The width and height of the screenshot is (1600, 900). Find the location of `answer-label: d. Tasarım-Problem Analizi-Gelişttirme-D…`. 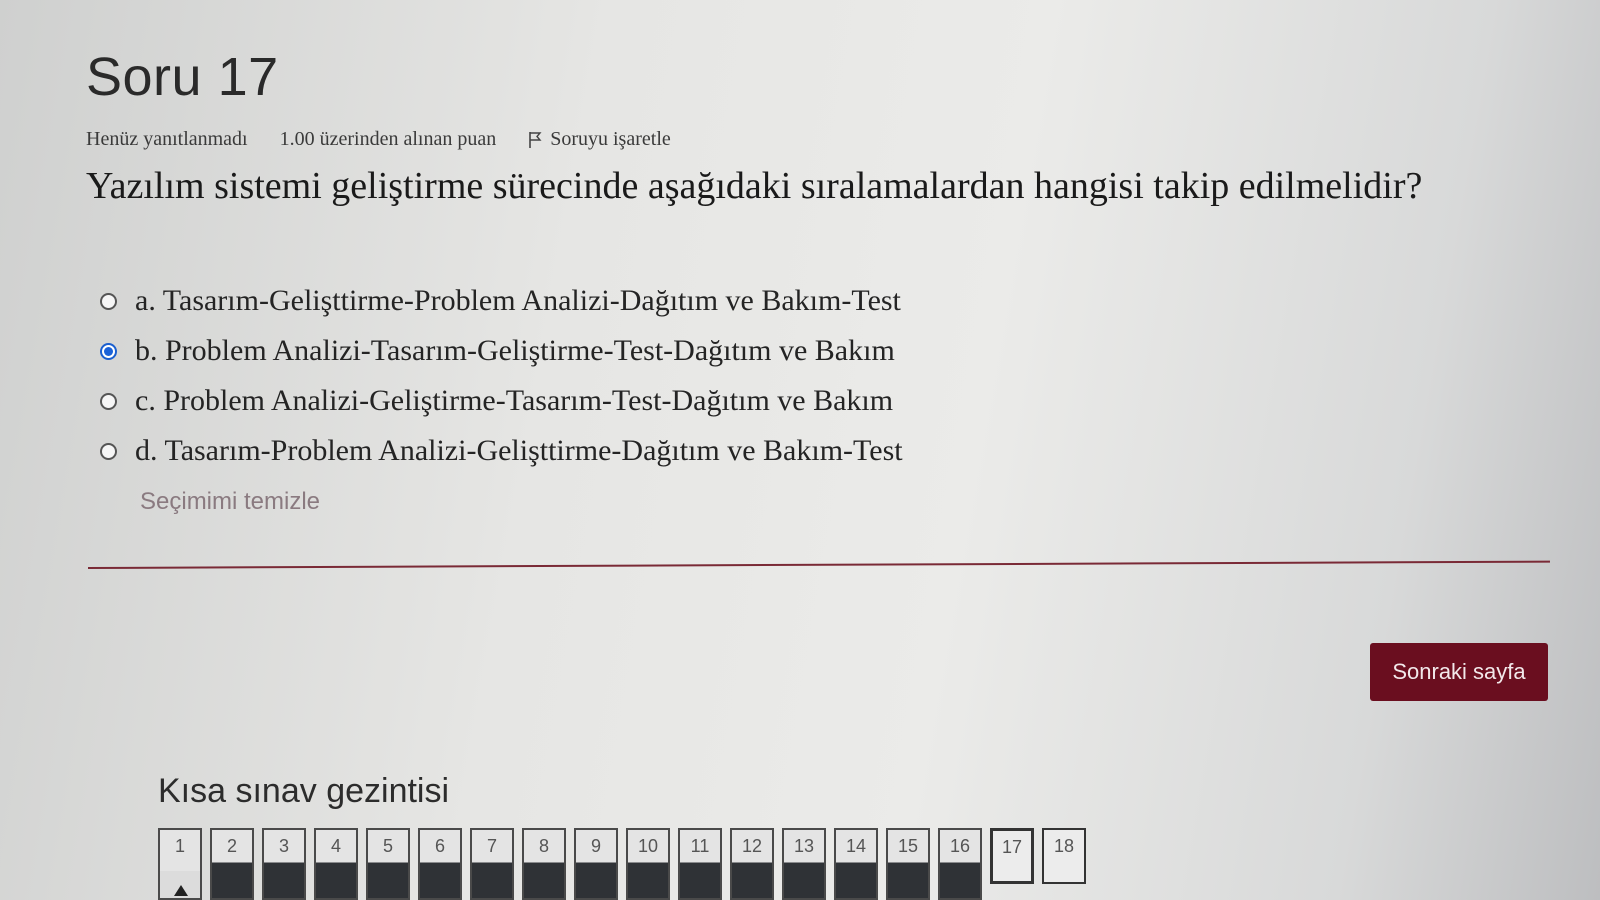

answer-label: d. Tasarım-Problem Analizi-Gelişttirme-D… is located at coordinates (519, 450).